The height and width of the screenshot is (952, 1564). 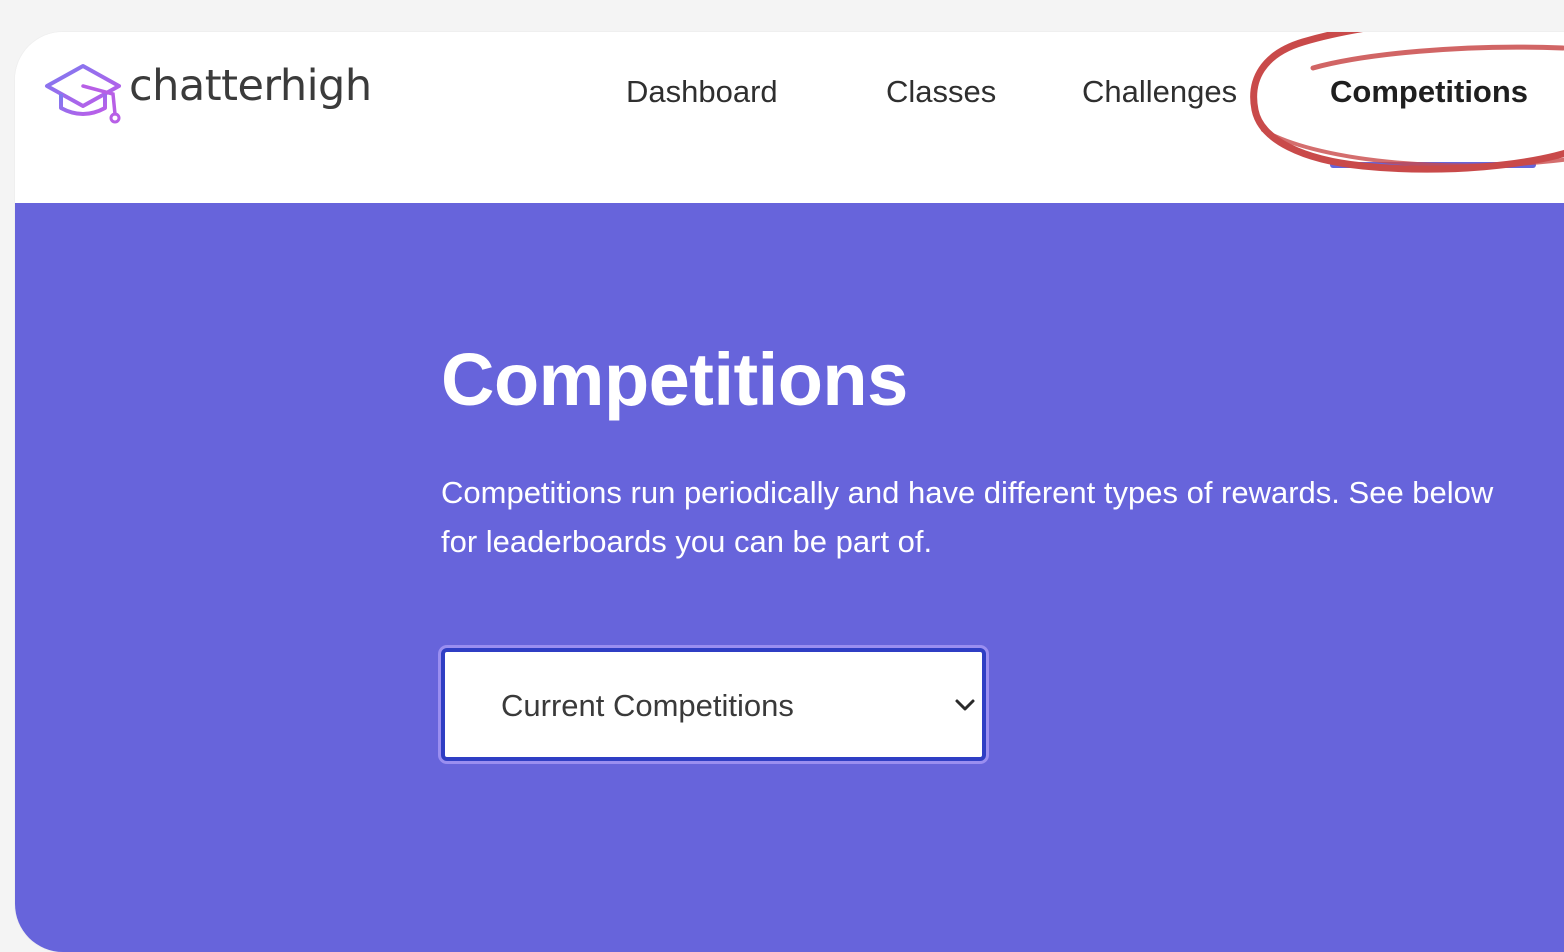 What do you see at coordinates (647, 705) in the screenshot?
I see `select-value: Current Competitions` at bounding box center [647, 705].